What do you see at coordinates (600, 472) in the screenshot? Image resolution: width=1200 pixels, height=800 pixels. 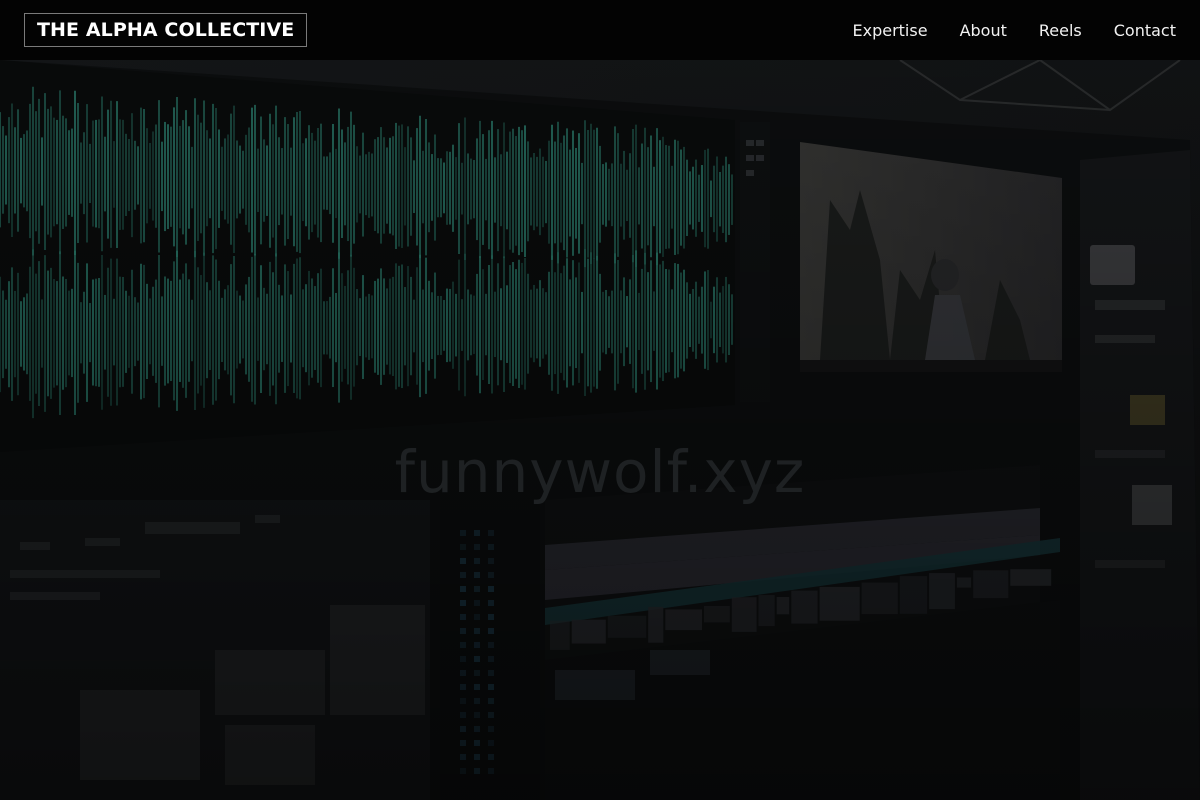 I see `watermark-text: funnywolf.xyz` at bounding box center [600, 472].